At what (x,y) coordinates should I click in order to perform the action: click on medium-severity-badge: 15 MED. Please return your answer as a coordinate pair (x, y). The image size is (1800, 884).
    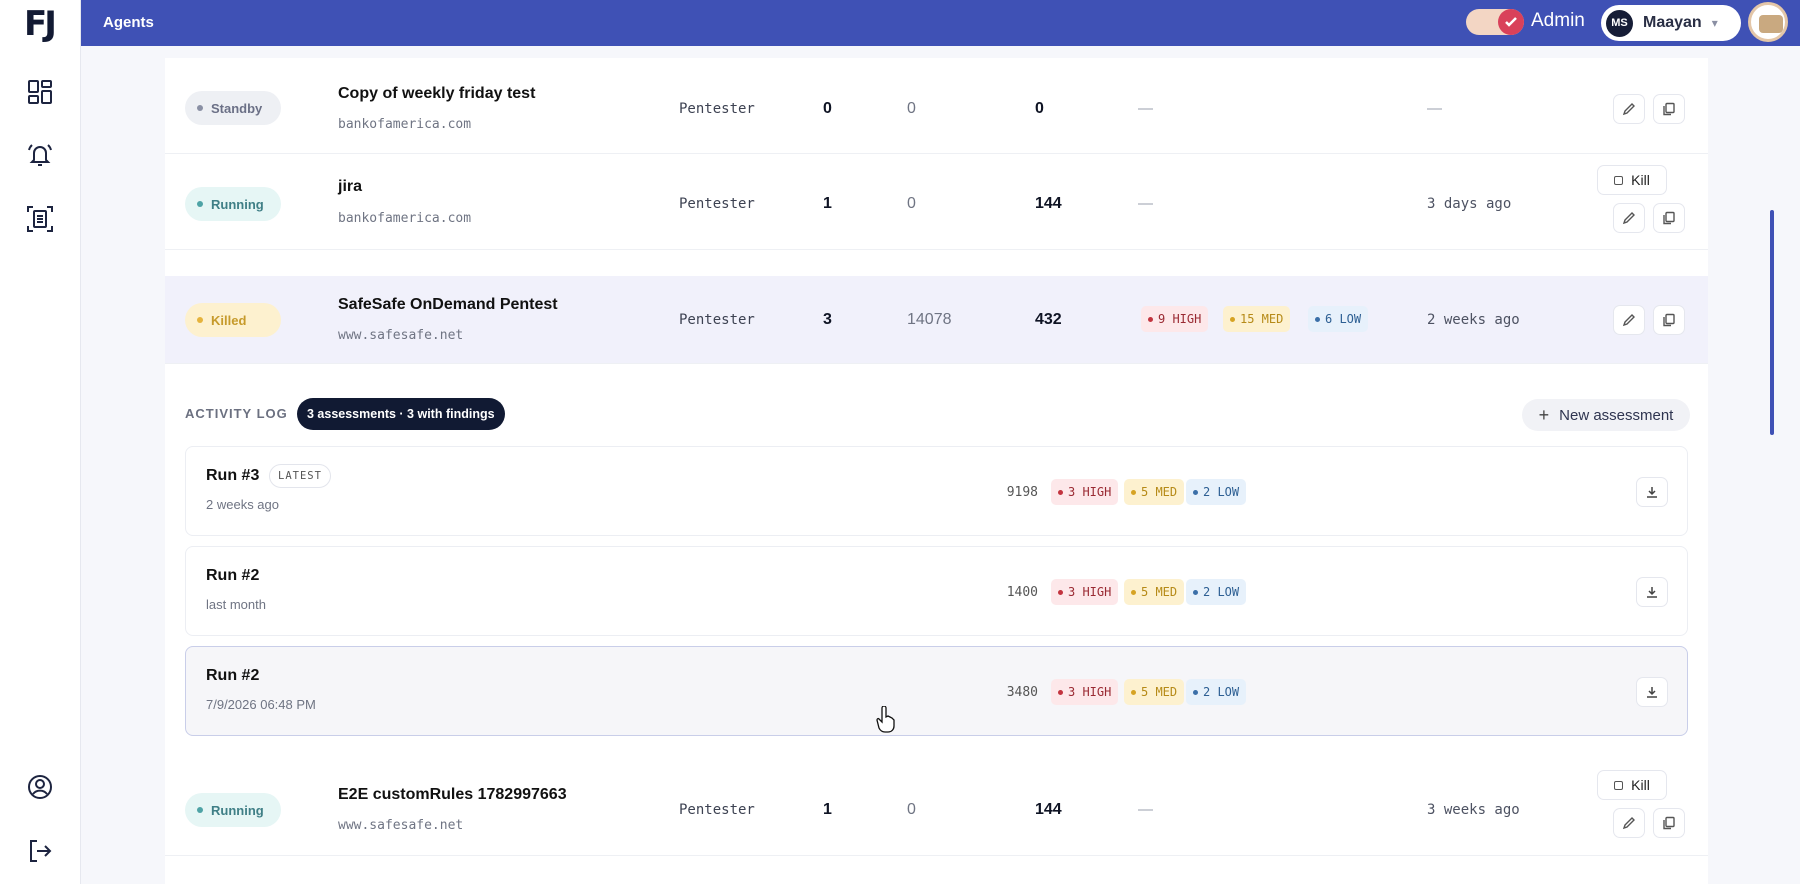
    Looking at the image, I should click on (1257, 319).